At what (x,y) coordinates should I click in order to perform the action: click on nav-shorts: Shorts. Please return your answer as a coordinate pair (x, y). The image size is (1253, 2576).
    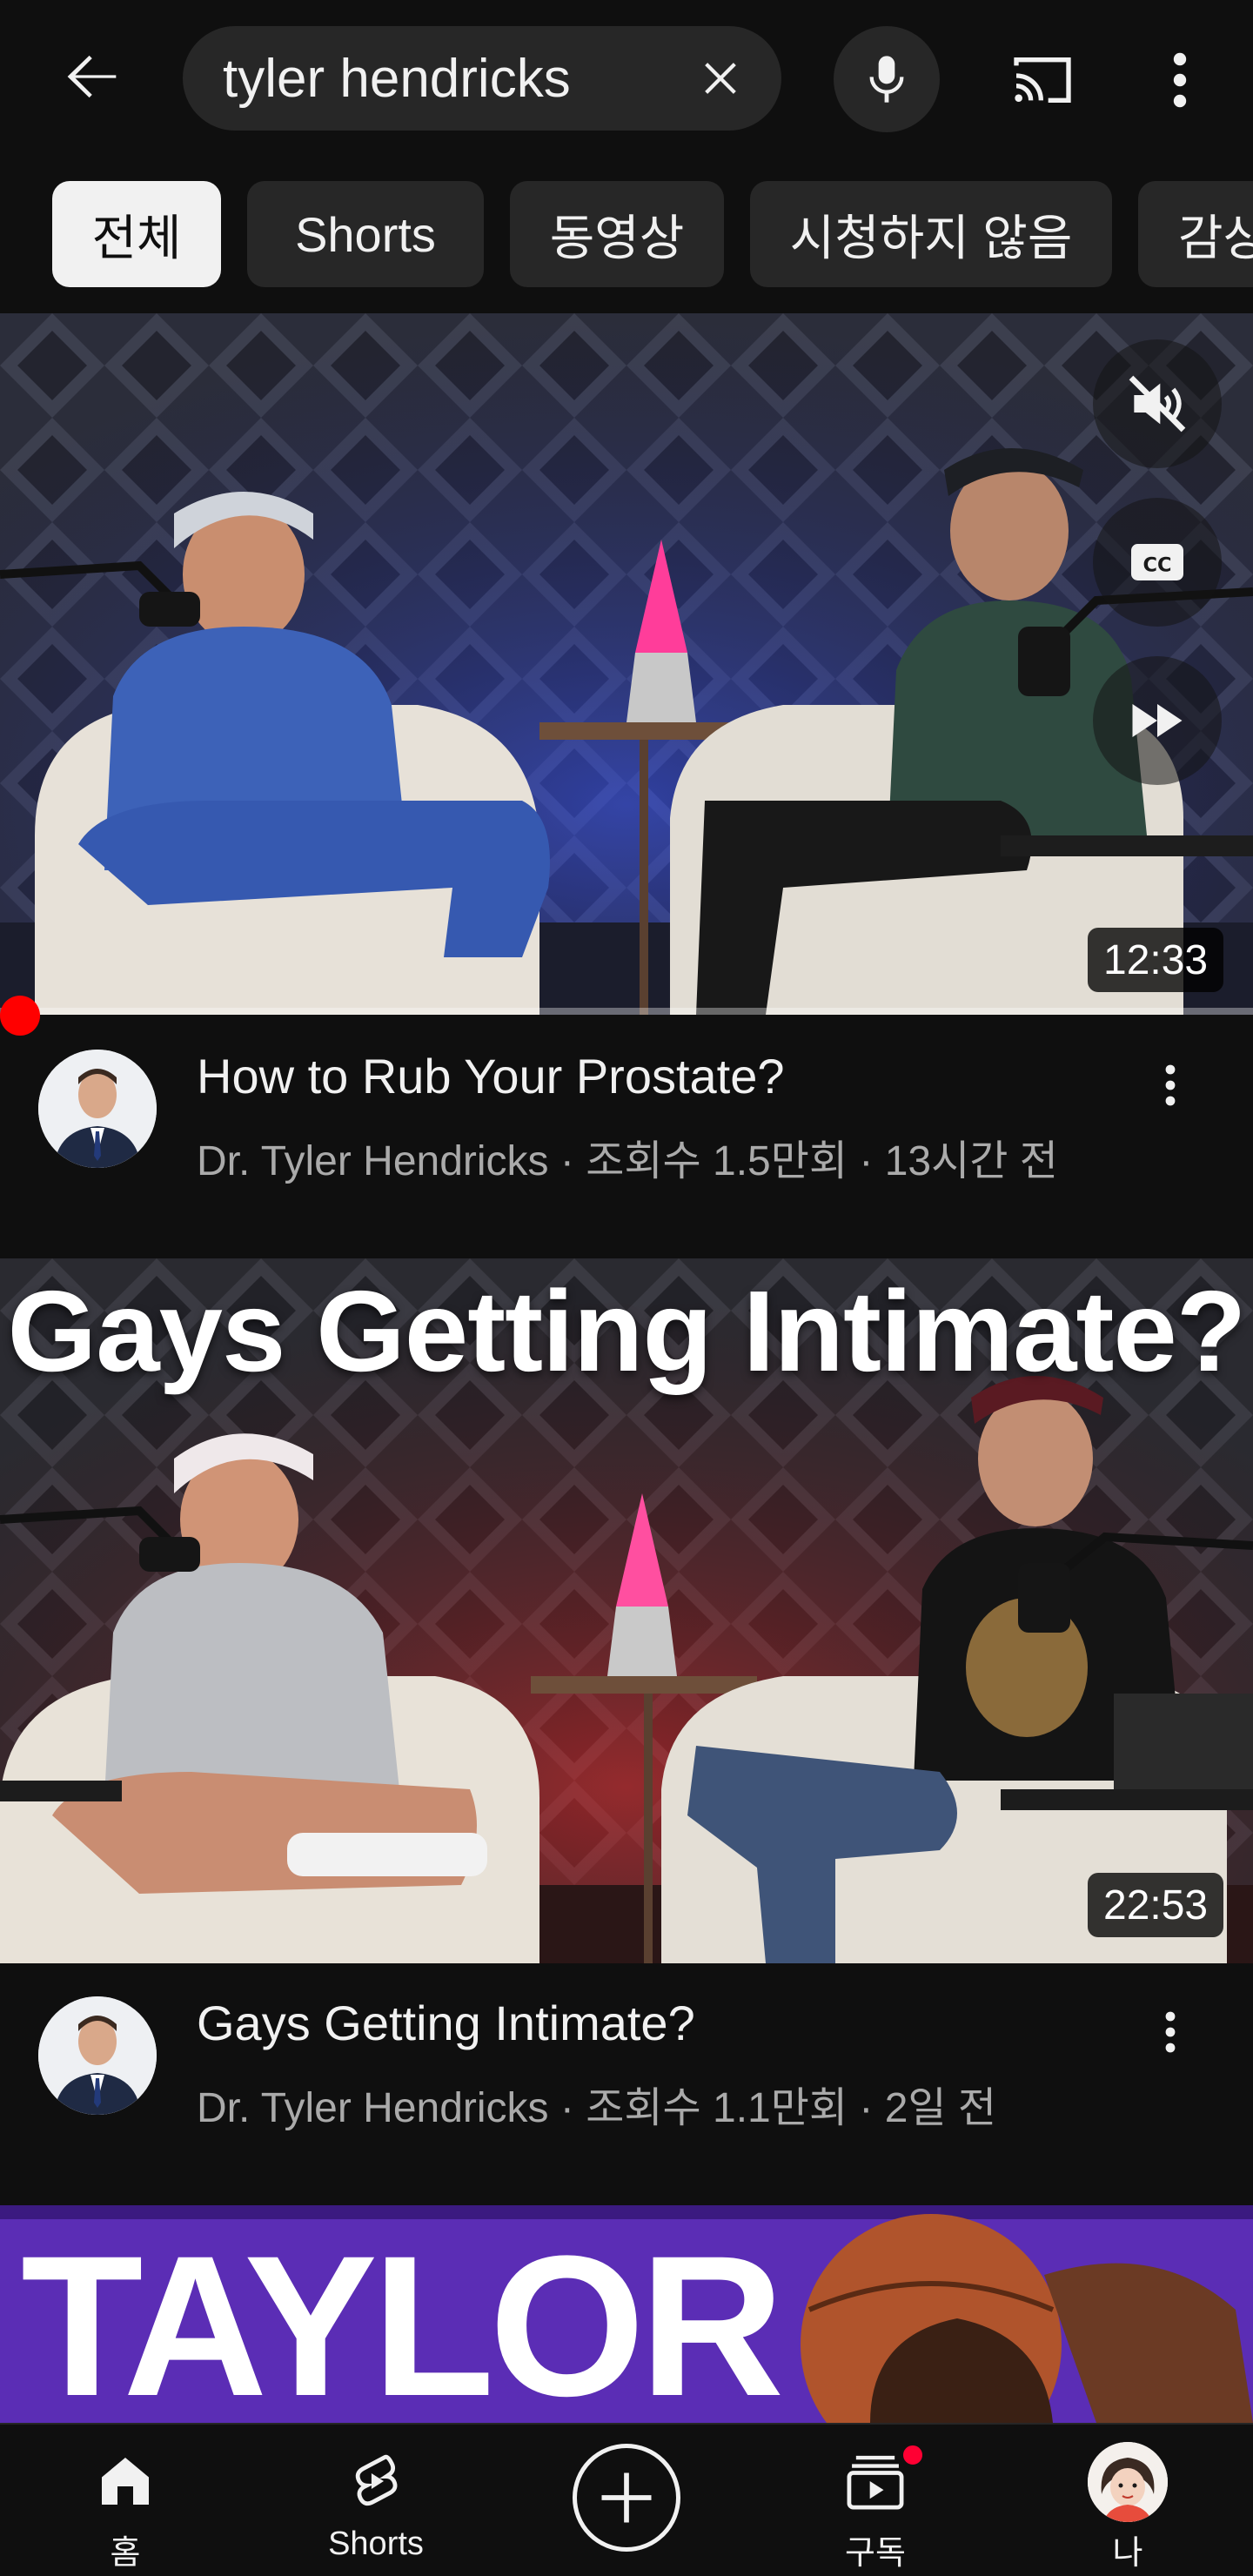
    Looking at the image, I should click on (376, 2500).